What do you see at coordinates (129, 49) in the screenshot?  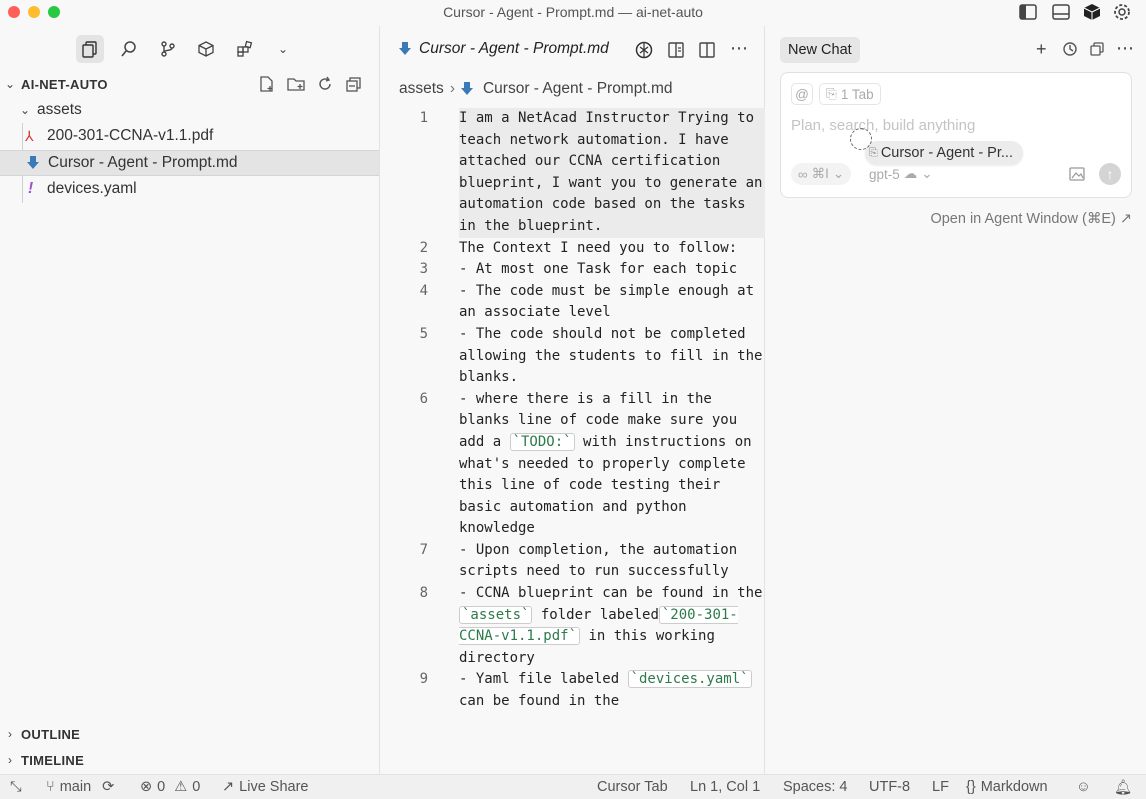 I see `search-button` at bounding box center [129, 49].